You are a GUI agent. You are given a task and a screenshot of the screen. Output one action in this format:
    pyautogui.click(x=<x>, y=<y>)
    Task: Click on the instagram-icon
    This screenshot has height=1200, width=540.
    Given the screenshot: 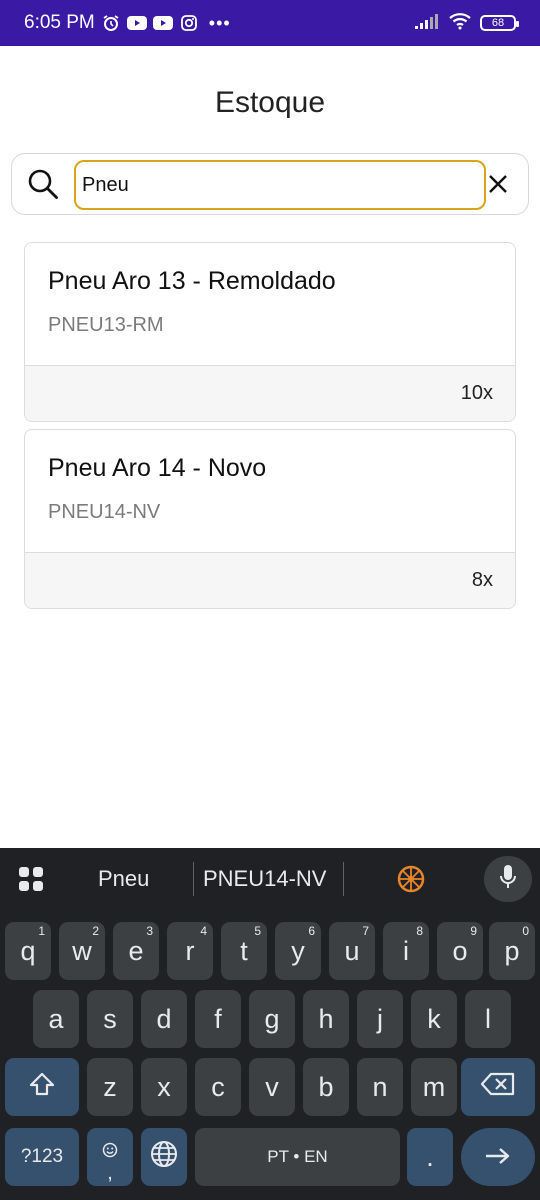 What is the action you would take?
    pyautogui.click(x=189, y=23)
    